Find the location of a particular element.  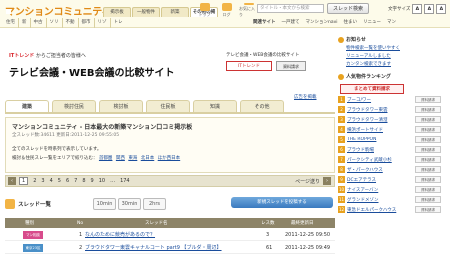

tab-residents-review: 検討住民 is located at coordinates (74, 106).